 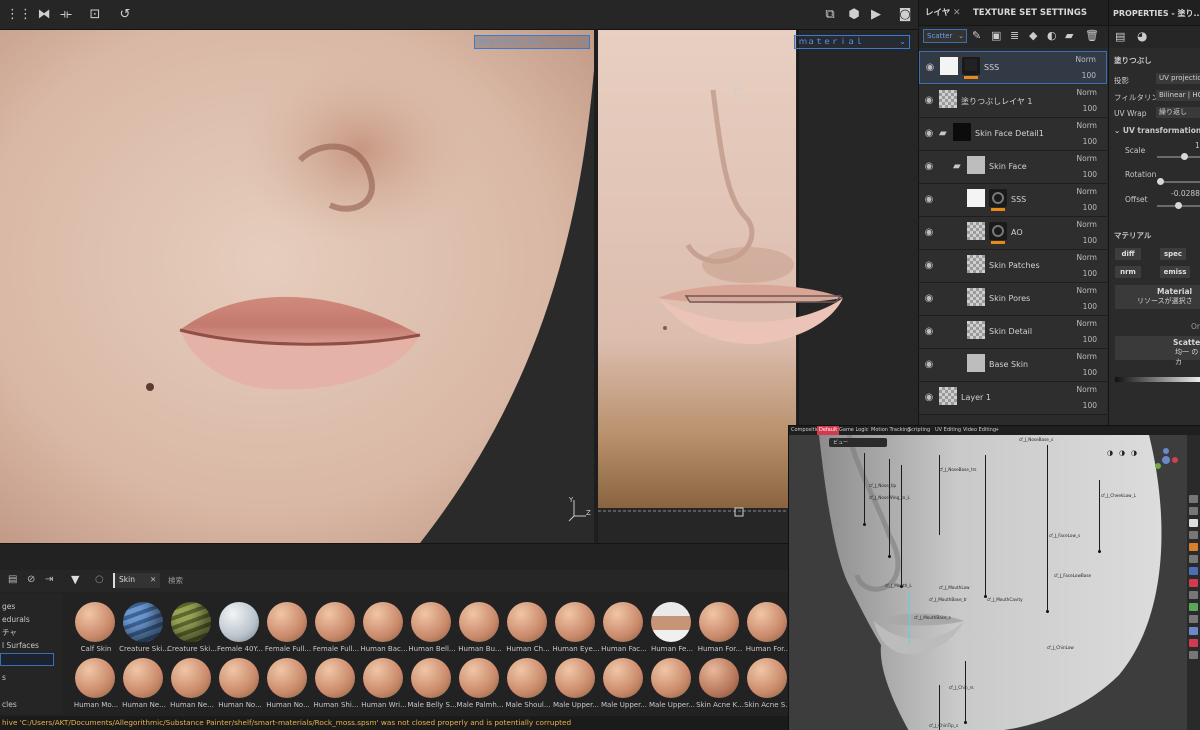 I want to click on category-item: edurals, so click(x=31, y=619).